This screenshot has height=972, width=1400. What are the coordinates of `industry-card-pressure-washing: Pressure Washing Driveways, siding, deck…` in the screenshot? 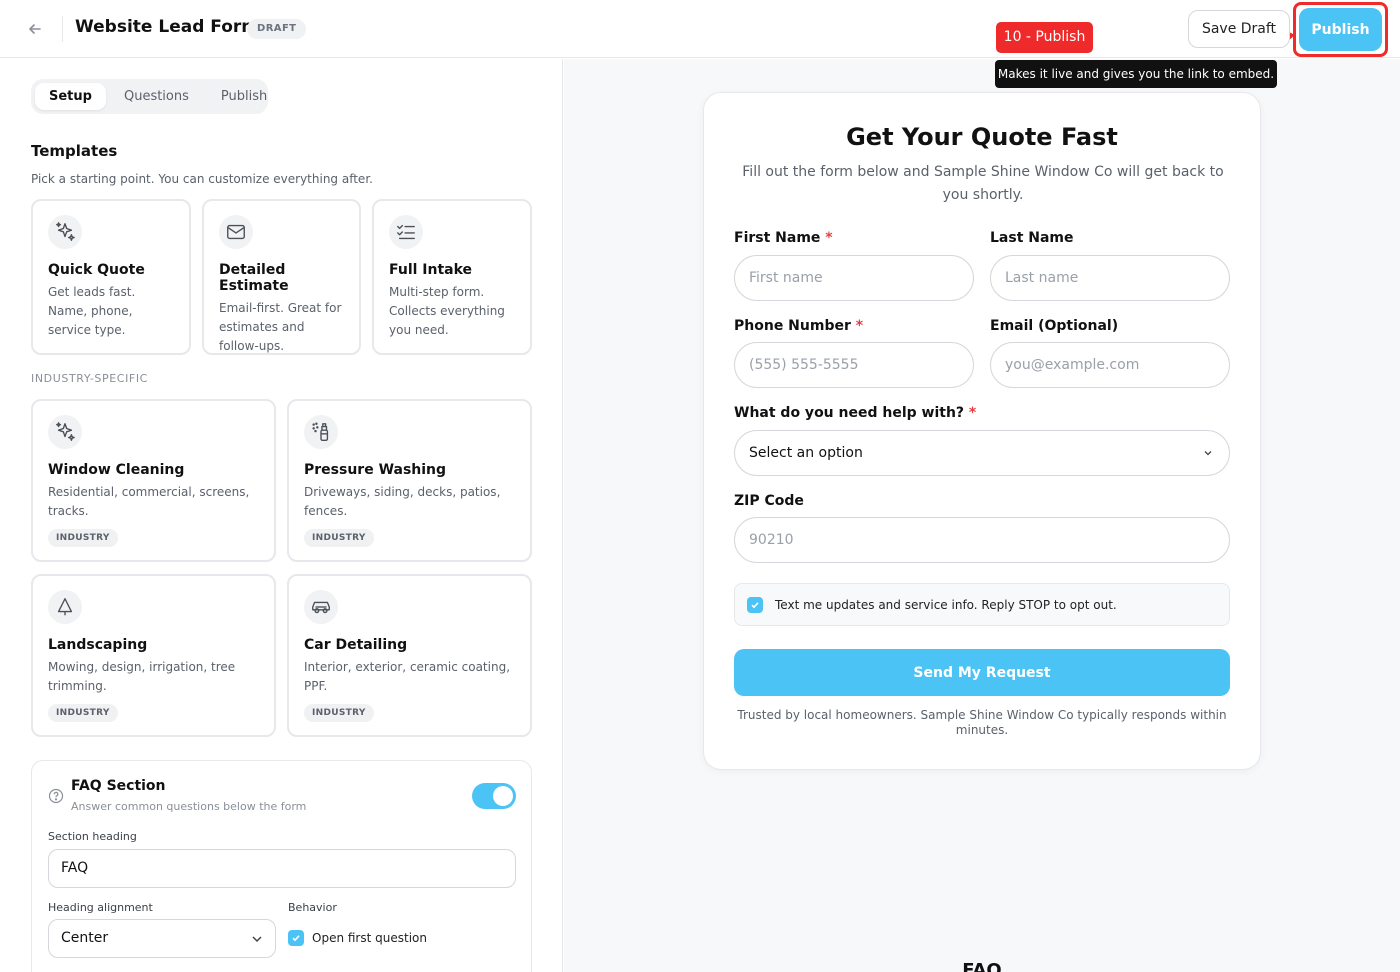 It's located at (409, 480).